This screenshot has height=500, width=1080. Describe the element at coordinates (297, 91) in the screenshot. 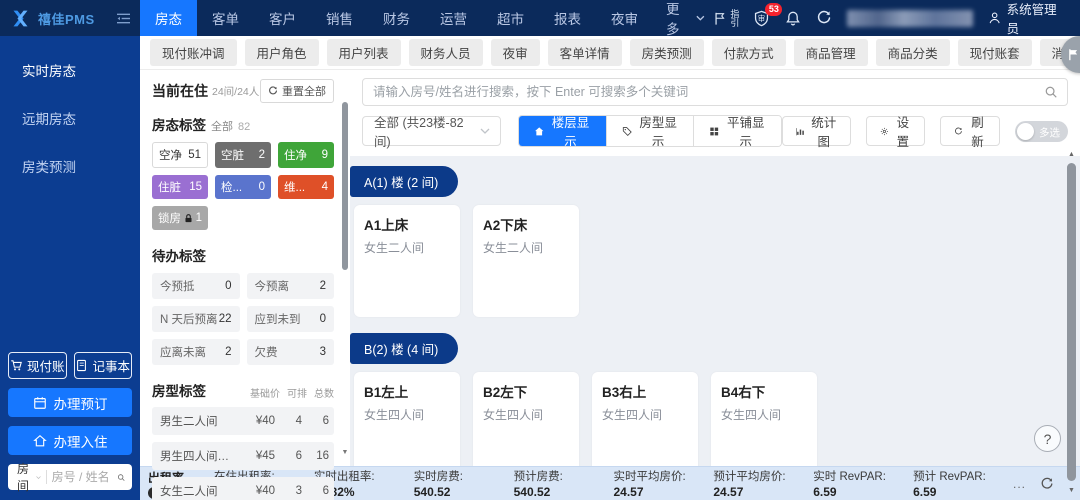

I see `reset-all-button: 重置全部` at that location.